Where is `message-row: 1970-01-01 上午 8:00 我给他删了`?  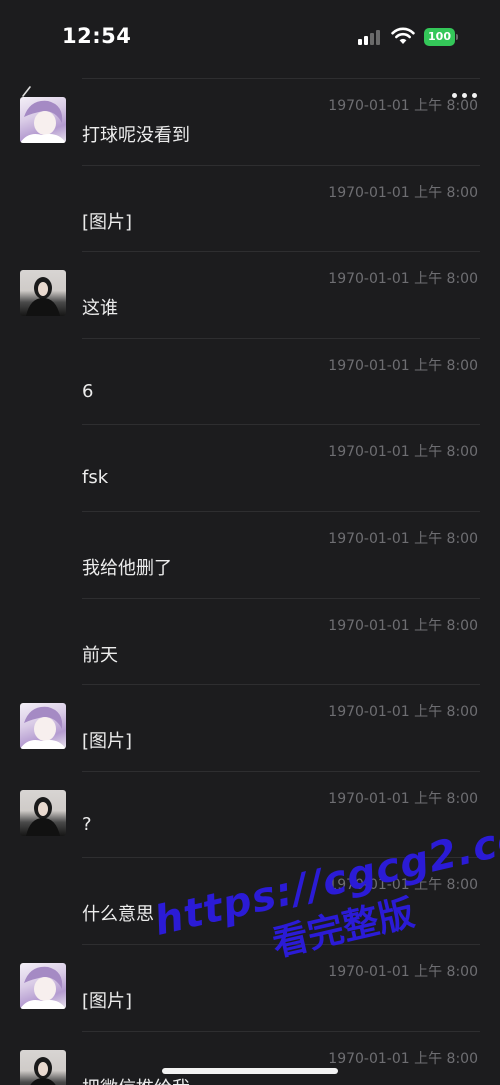 message-row: 1970-01-01 上午 8:00 我给他删了 is located at coordinates (250, 554).